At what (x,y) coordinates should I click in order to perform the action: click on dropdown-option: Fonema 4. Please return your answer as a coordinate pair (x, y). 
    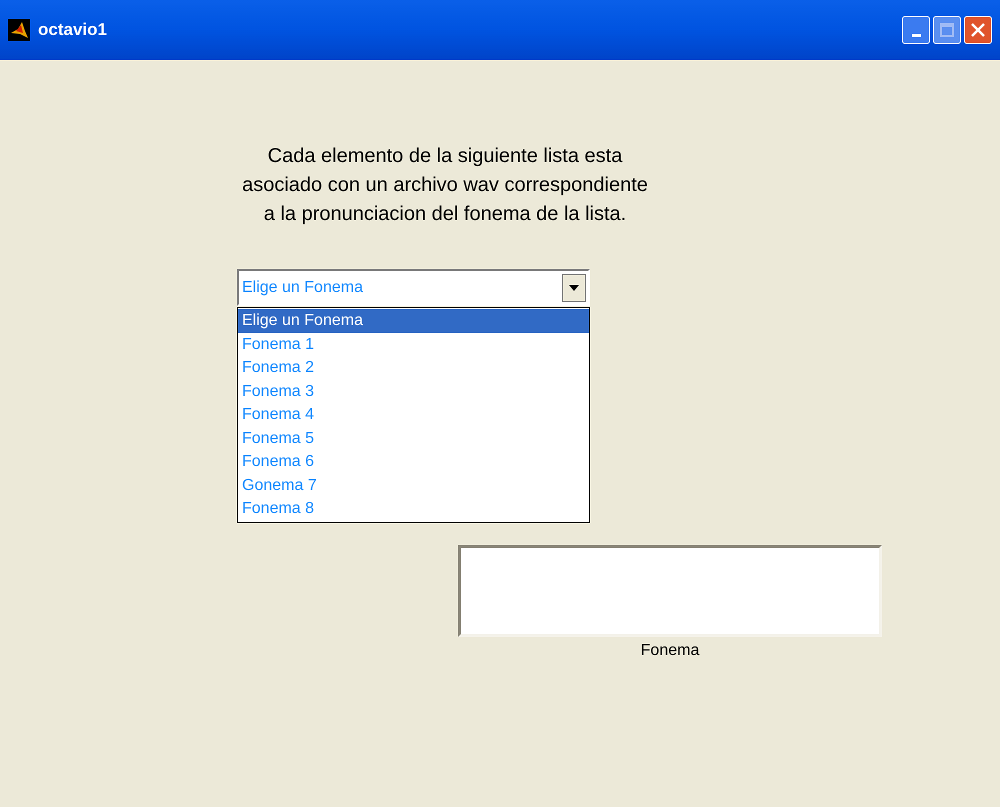
    Looking at the image, I should click on (413, 414).